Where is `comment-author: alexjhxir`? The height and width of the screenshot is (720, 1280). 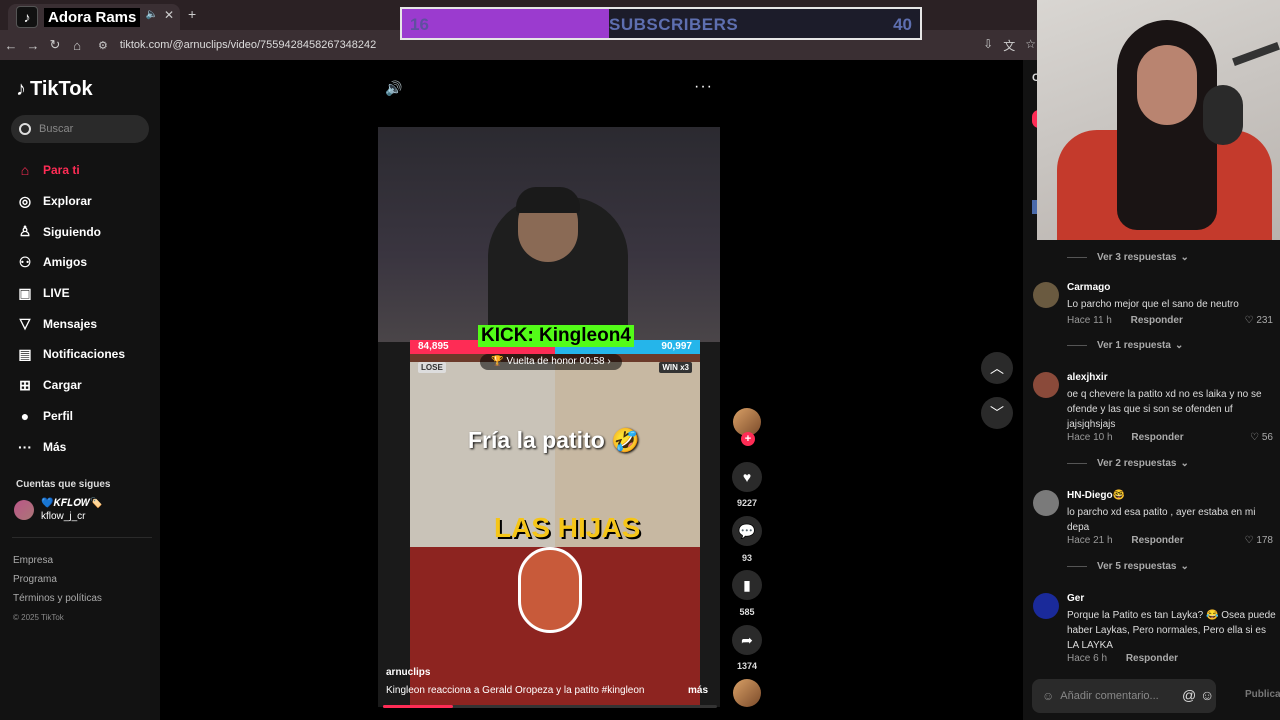
comment-author: alexjhxir is located at coordinates (1087, 377).